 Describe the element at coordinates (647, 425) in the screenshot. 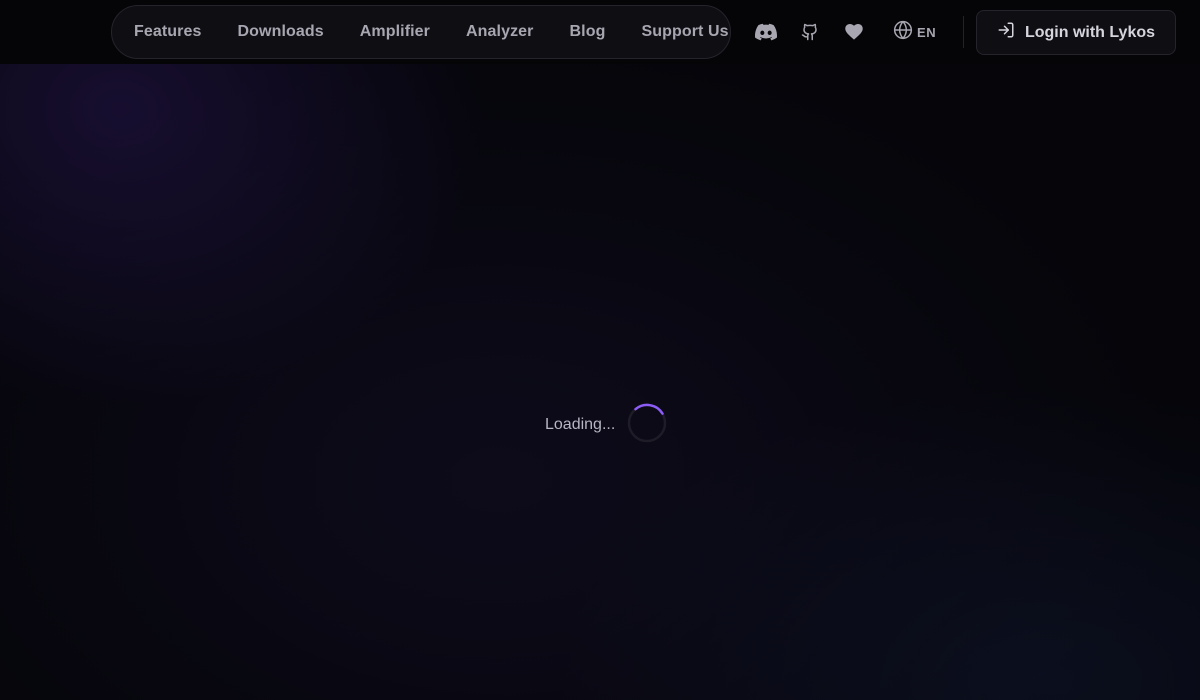

I see `spinner-icon` at that location.